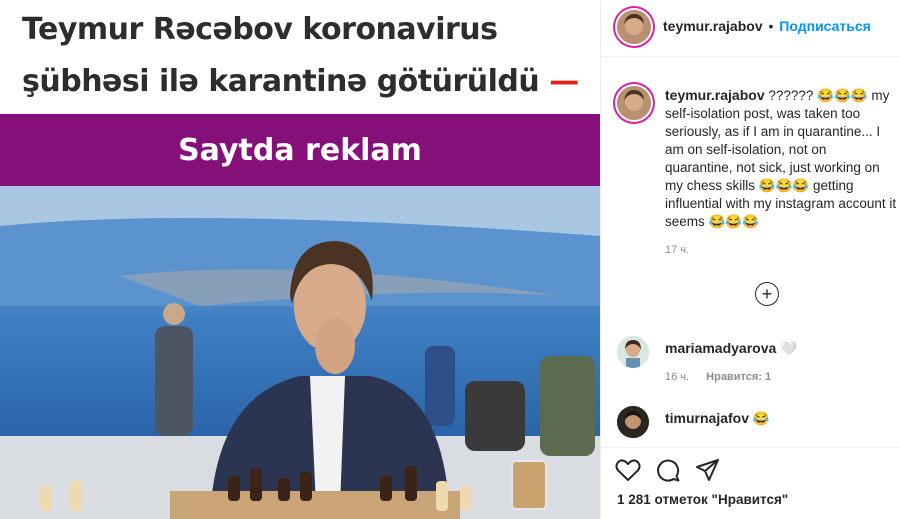  What do you see at coordinates (677, 250) in the screenshot?
I see `caption-timestamp: 17 ч.` at bounding box center [677, 250].